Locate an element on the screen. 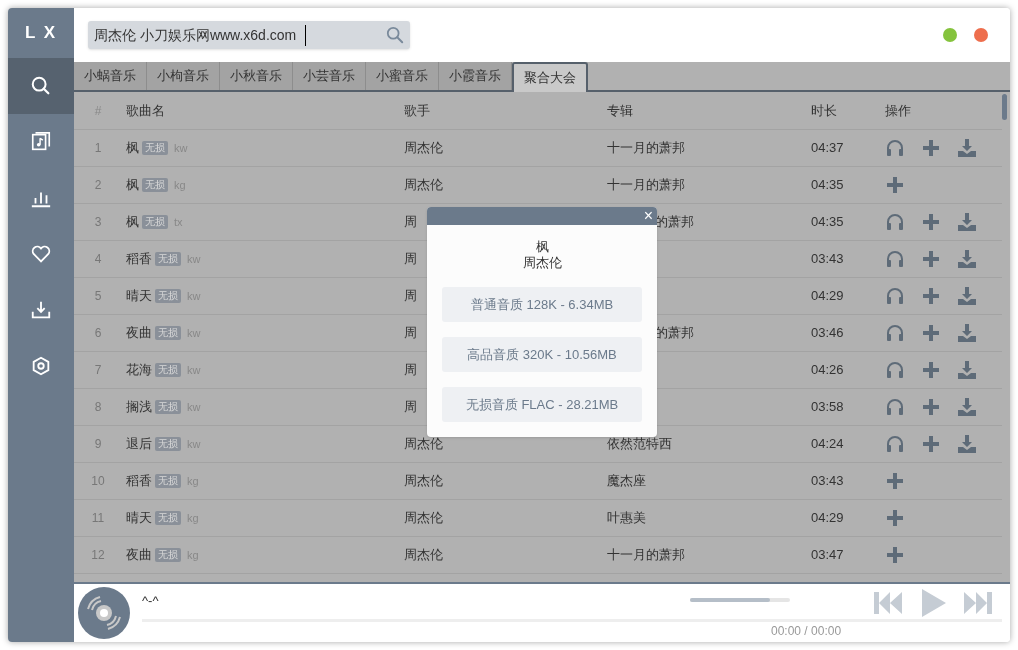 This screenshot has width=1018, height=650. duration: 04:26 is located at coordinates (827, 370).